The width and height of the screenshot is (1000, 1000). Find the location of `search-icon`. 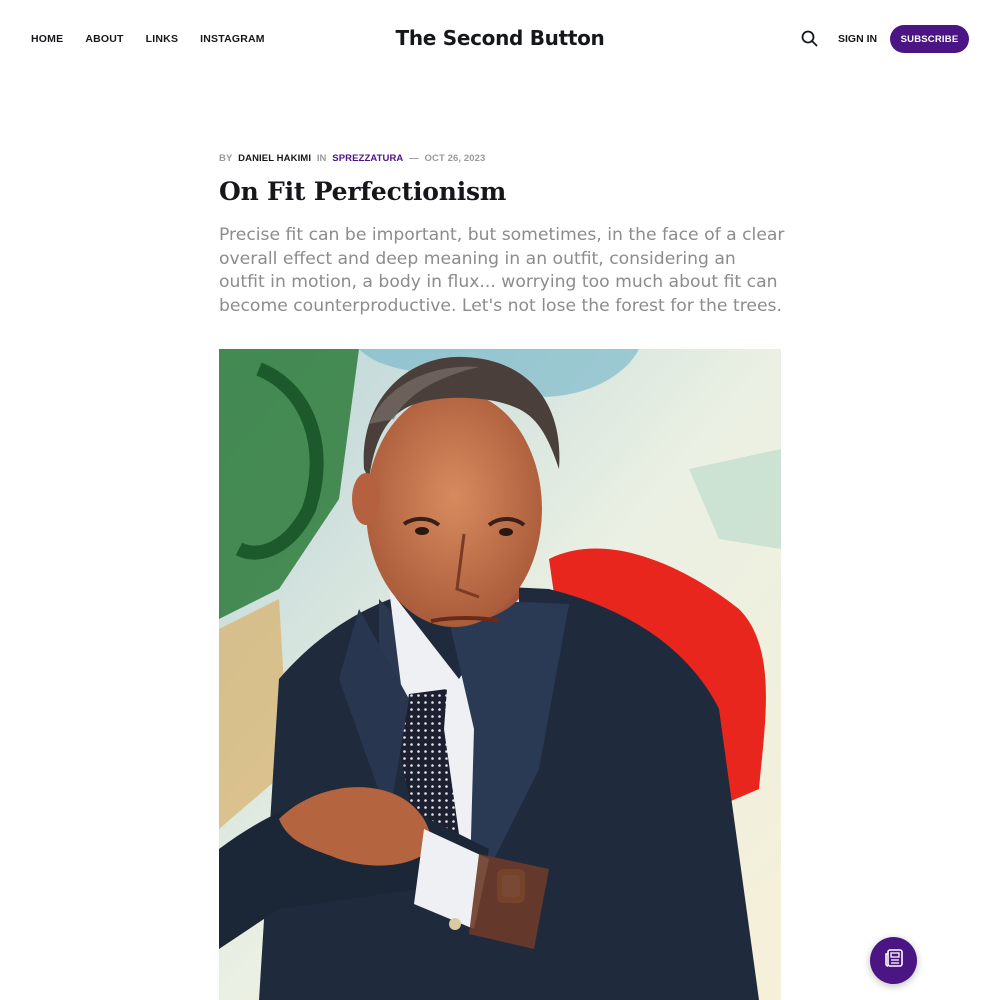

search-icon is located at coordinates (809, 38).